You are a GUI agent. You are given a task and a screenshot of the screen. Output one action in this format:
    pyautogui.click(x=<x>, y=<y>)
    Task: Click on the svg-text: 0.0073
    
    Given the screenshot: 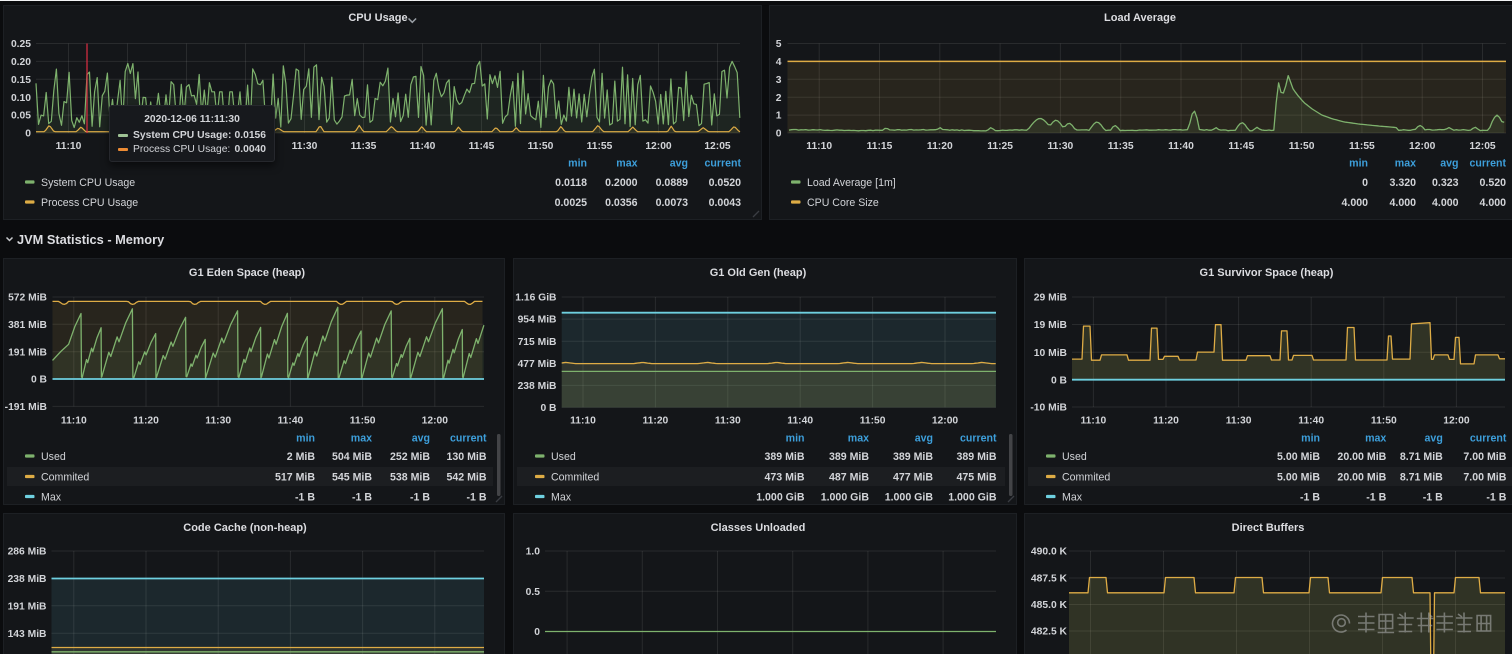 What is the action you would take?
    pyautogui.click(x=672, y=203)
    